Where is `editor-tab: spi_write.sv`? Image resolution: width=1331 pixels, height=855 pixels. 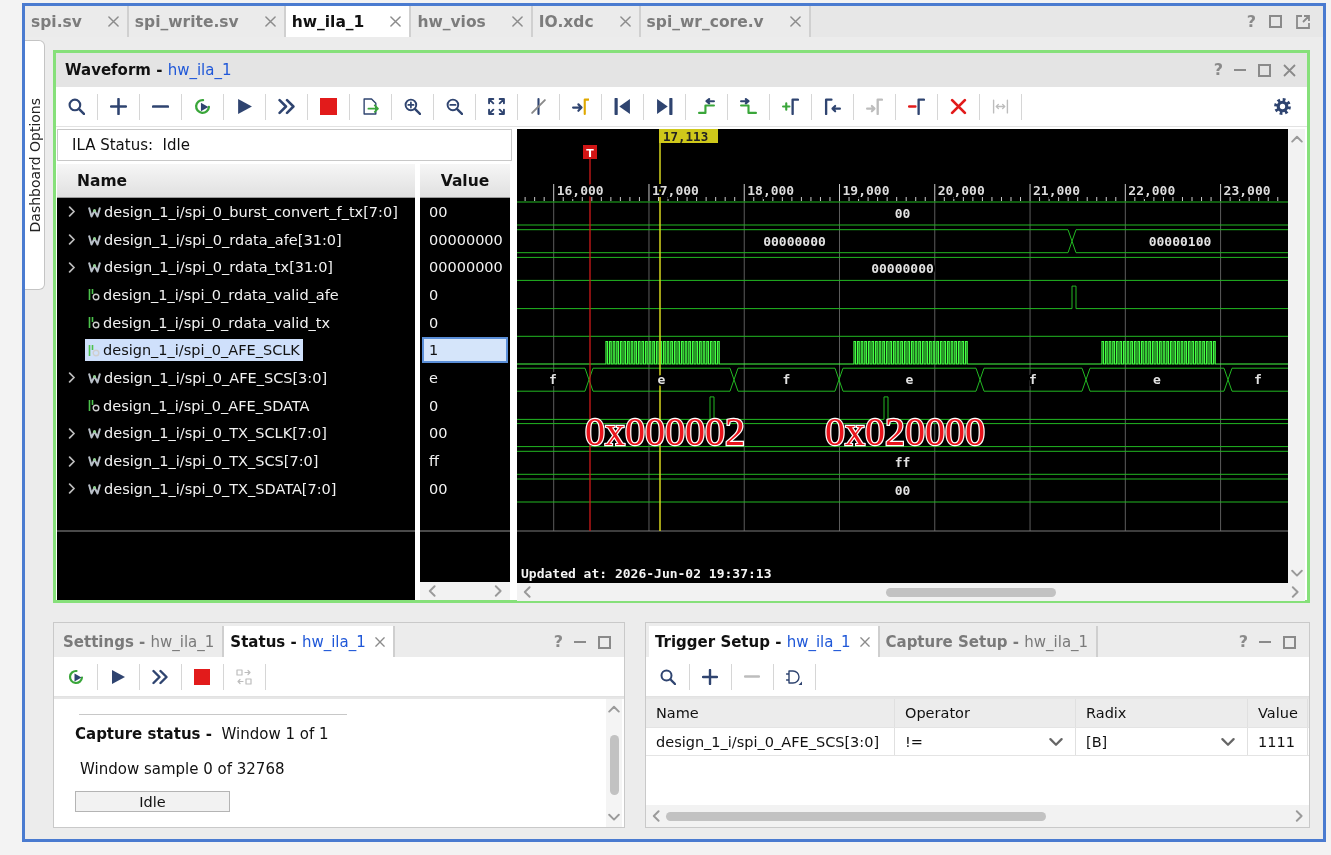
editor-tab: spi_write.sv is located at coordinates (207, 21).